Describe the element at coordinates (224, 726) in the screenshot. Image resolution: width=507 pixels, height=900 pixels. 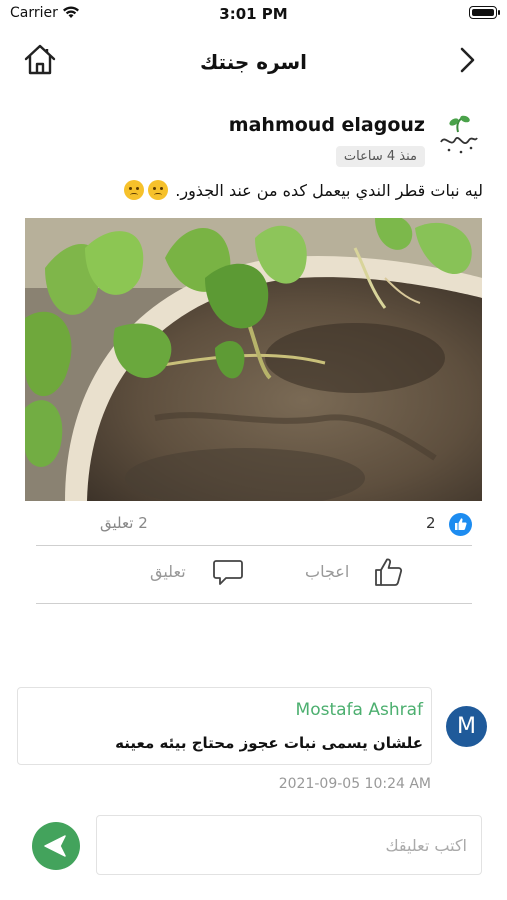
I see `comment-bubble` at that location.